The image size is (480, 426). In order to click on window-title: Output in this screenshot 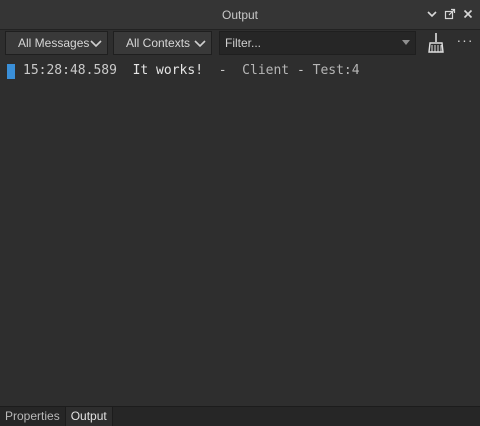, I will do `click(240, 15)`.